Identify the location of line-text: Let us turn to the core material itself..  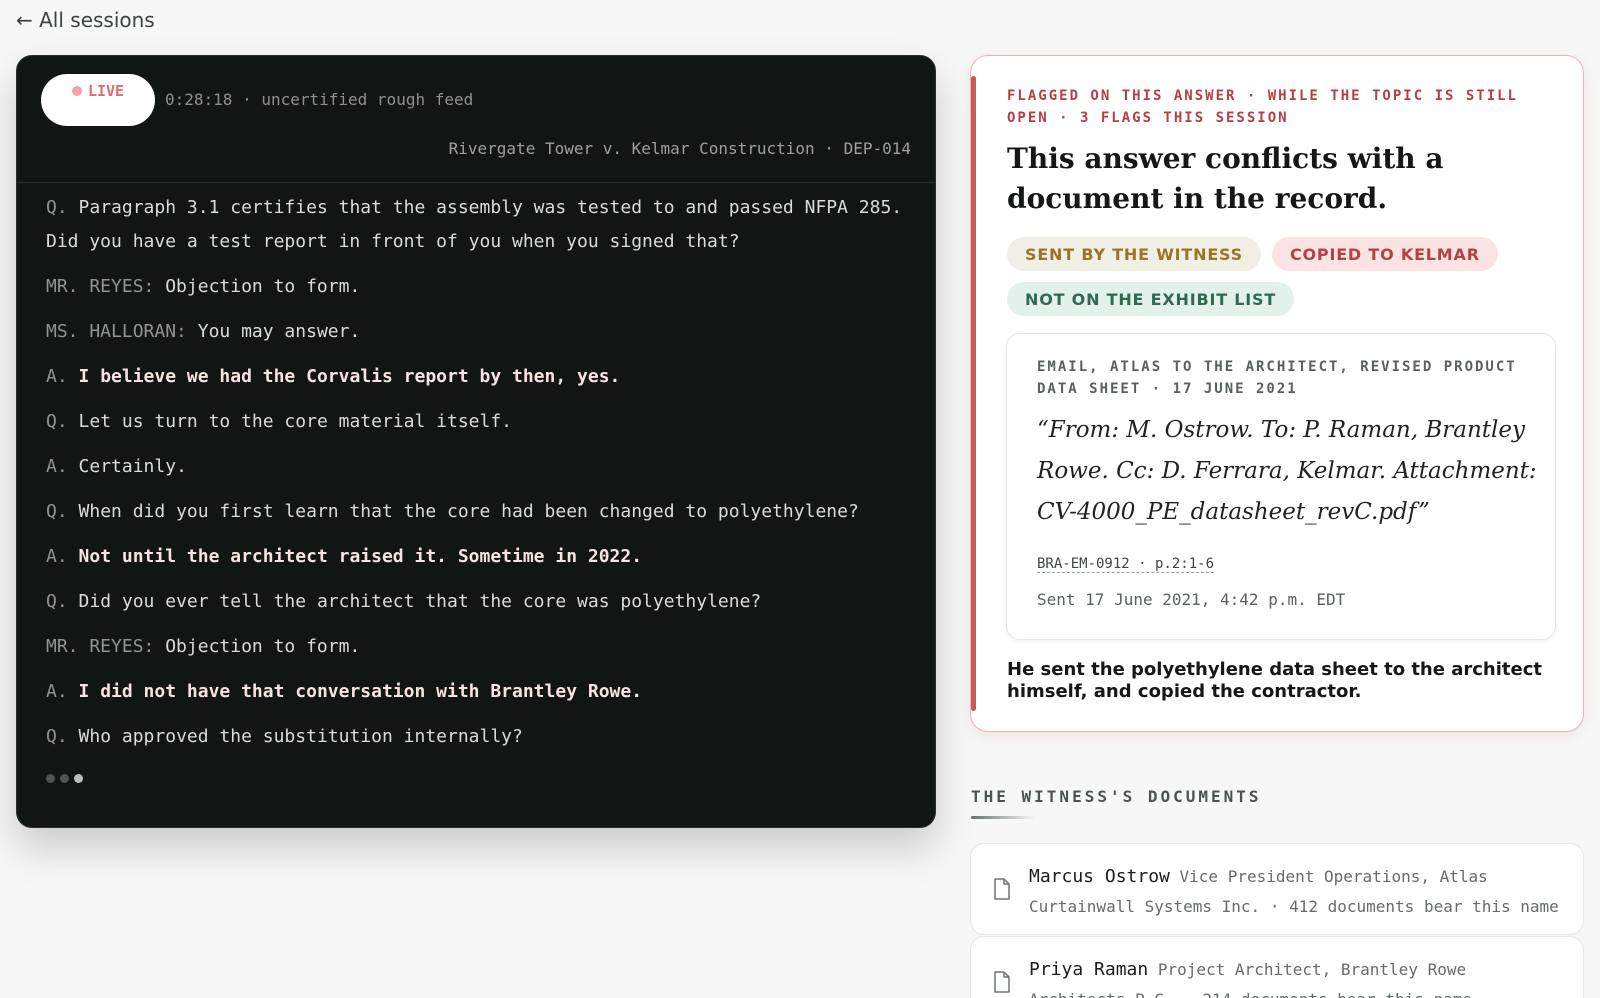
(295, 421).